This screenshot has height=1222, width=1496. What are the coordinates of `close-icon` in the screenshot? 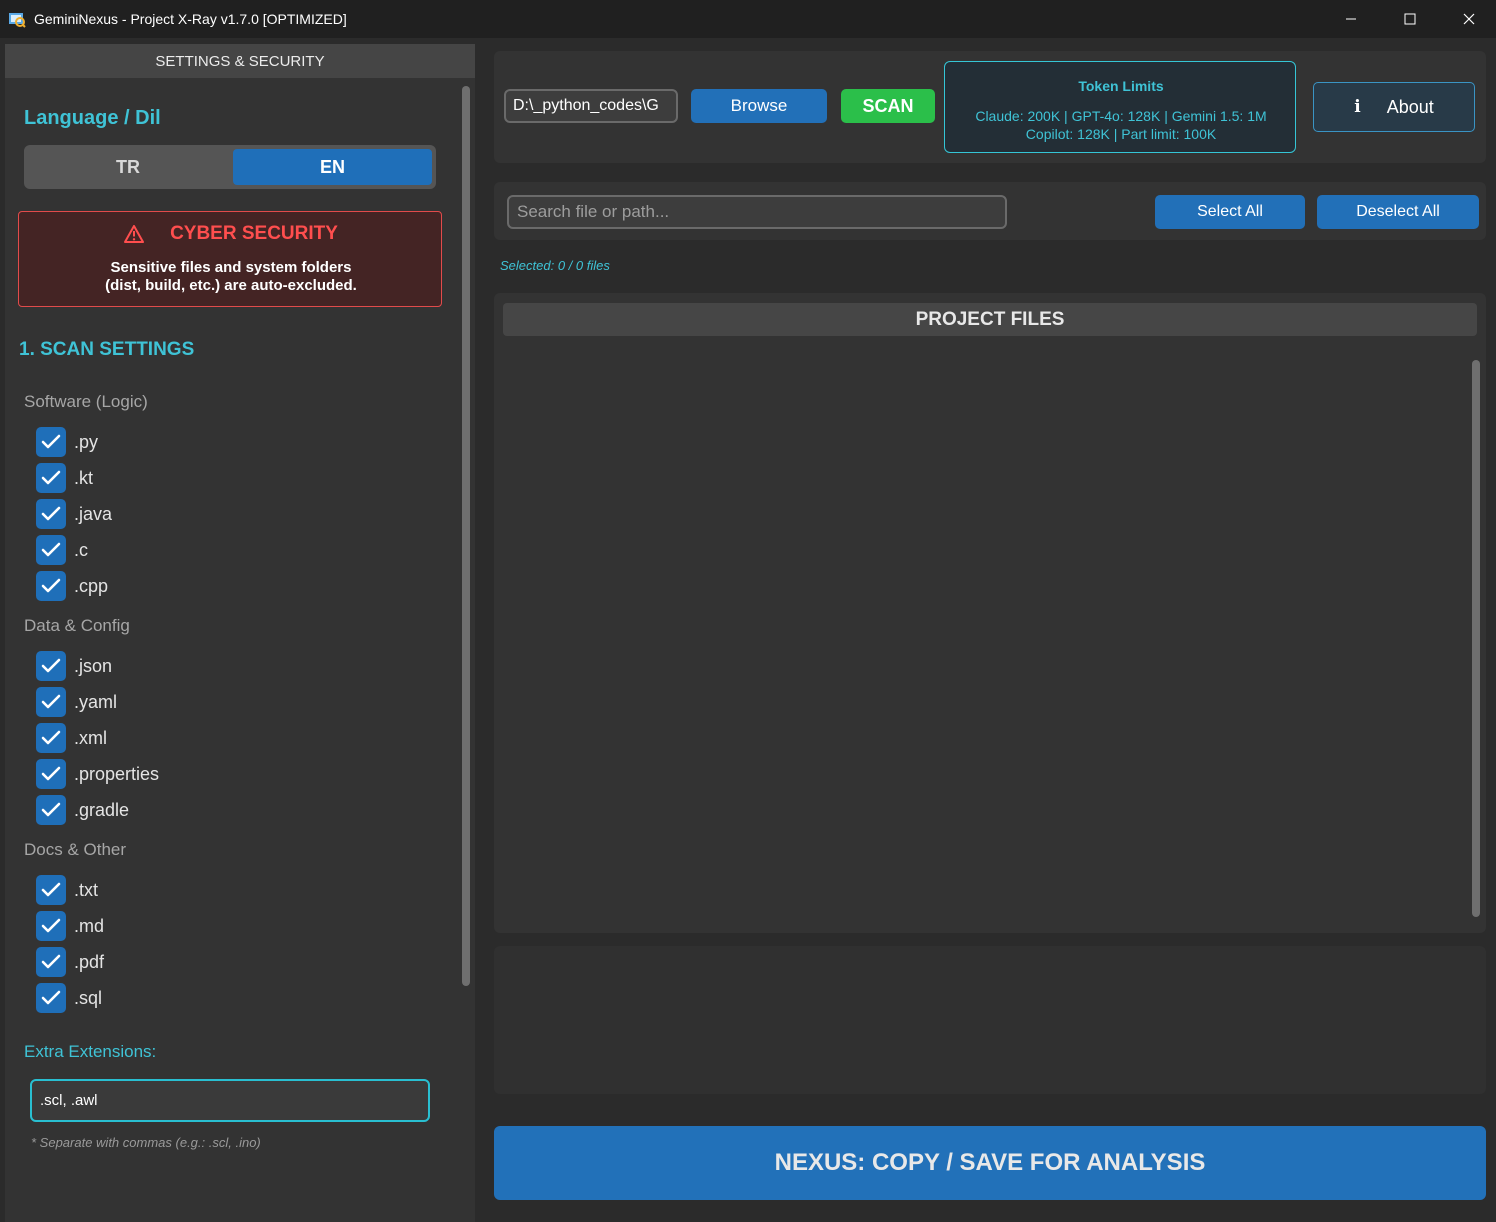 It's located at (1469, 19).